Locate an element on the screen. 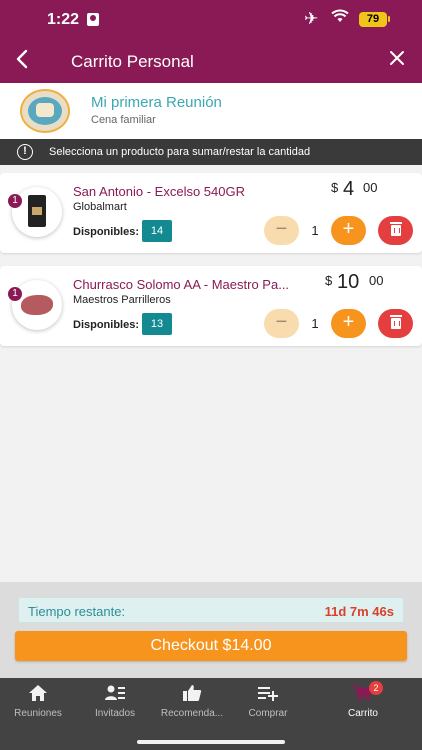 The image size is (422, 750). time-remaining-box: Tiempo restante: 11d 7m 46s is located at coordinates (211, 610).